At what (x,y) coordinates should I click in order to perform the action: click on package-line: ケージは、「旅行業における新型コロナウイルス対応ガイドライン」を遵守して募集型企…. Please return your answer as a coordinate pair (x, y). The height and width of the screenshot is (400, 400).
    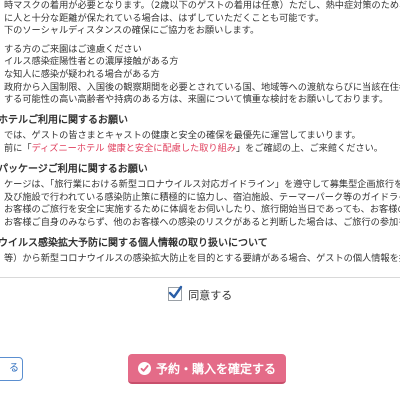
    Looking at the image, I should click on (202, 185).